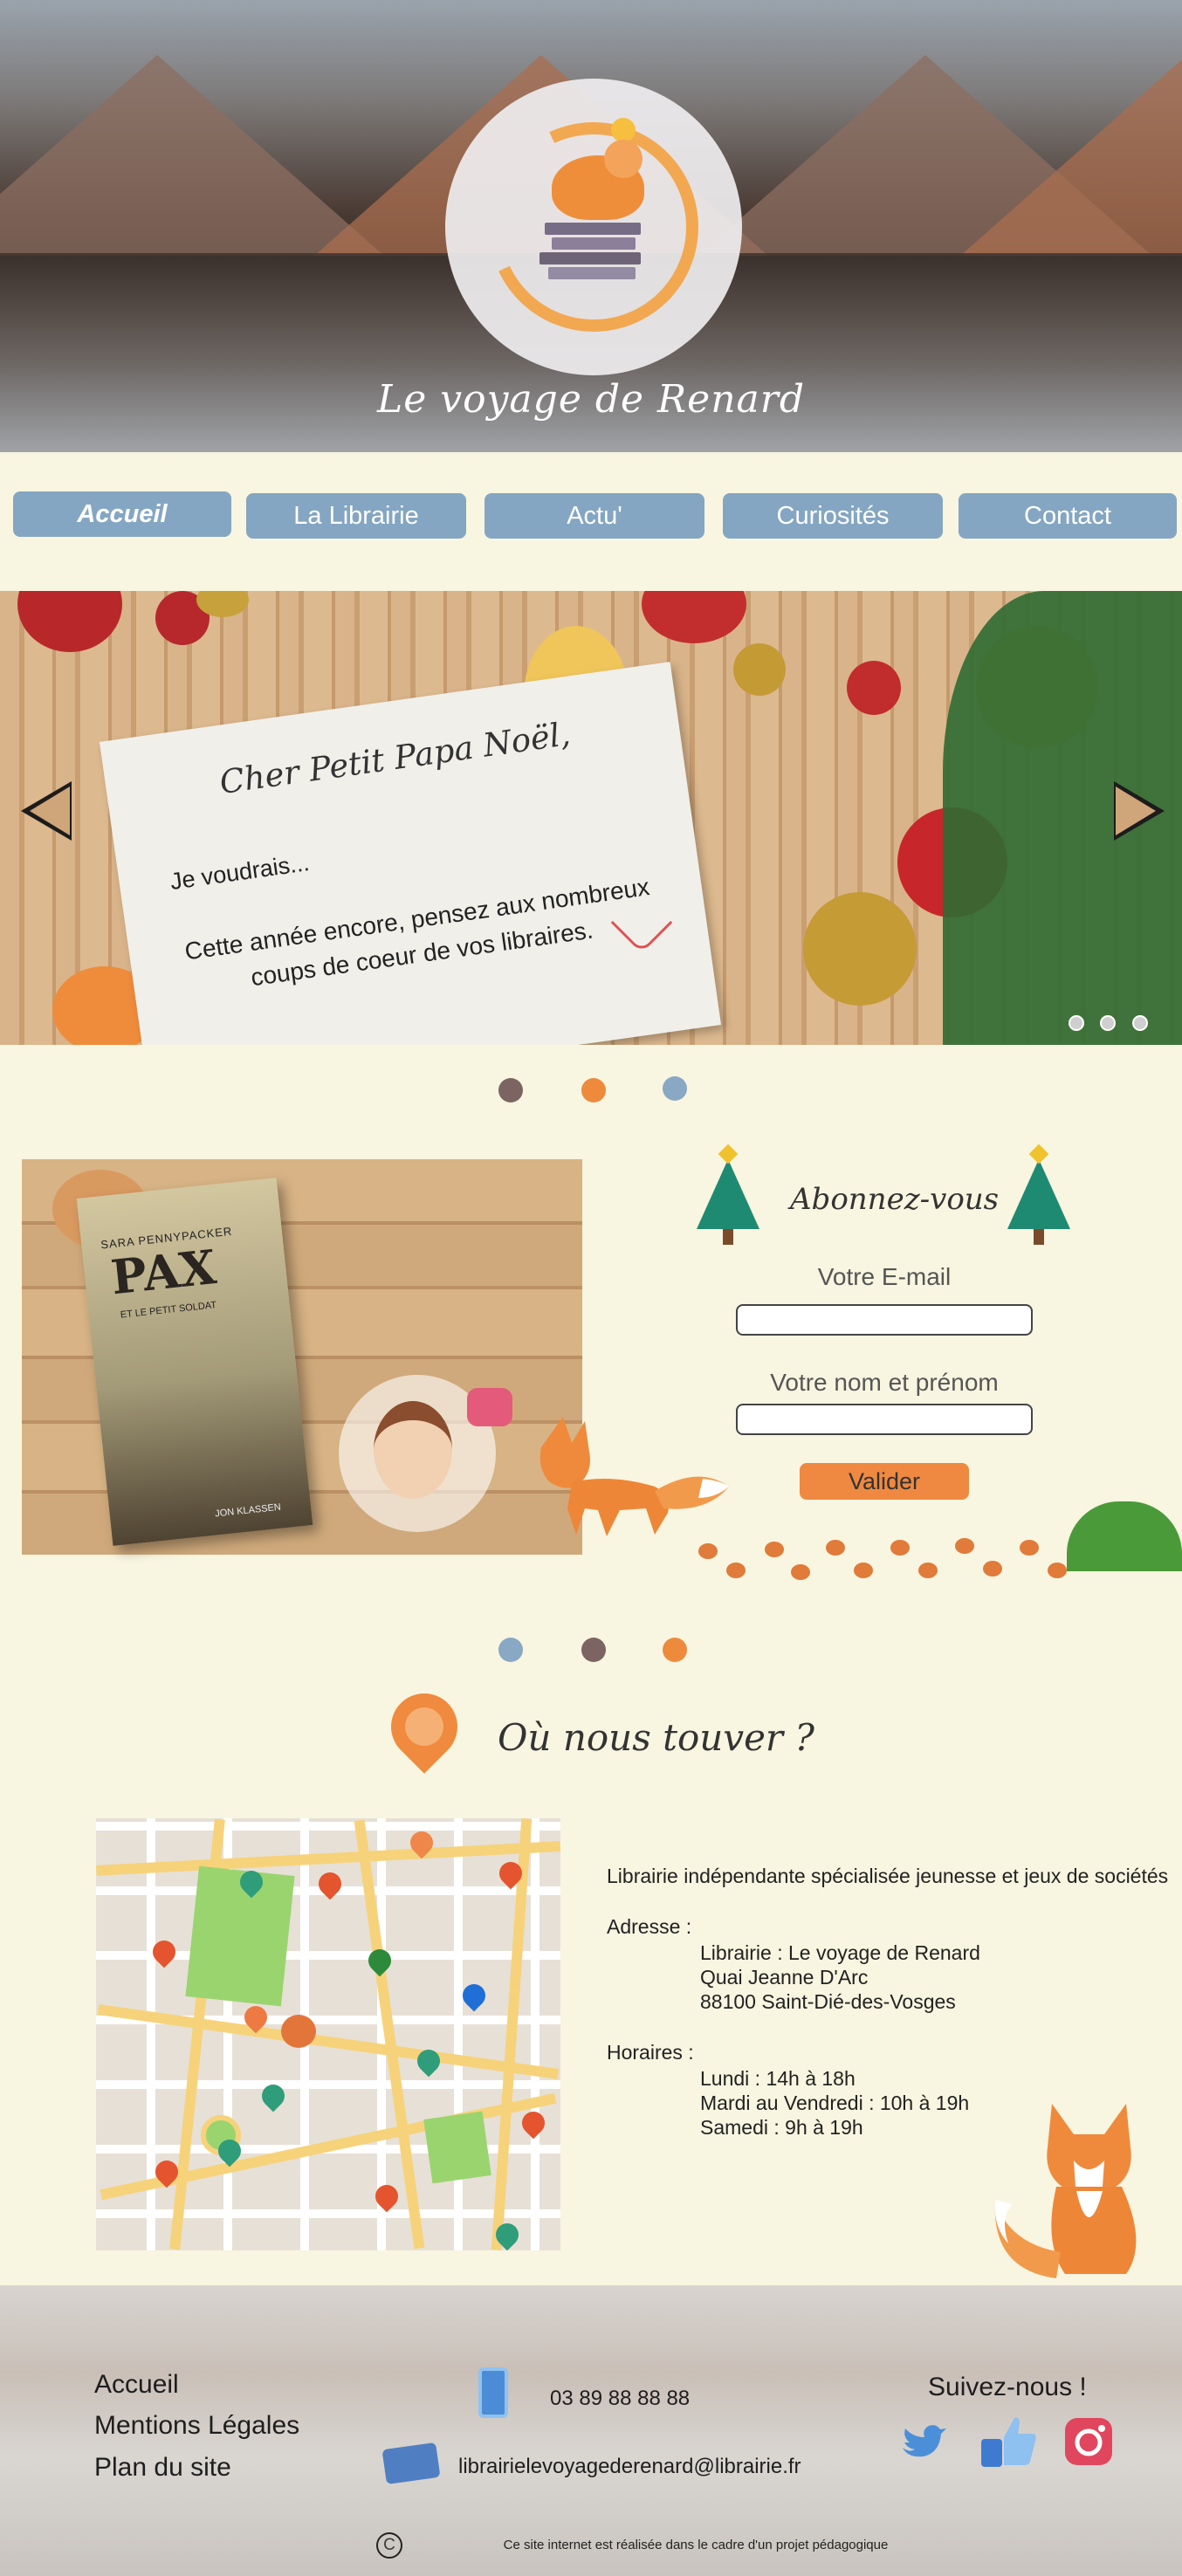 This screenshot has height=2576, width=1182. What do you see at coordinates (778, 2079) in the screenshot?
I see `hours-line: Lundi : 14h à 18h` at bounding box center [778, 2079].